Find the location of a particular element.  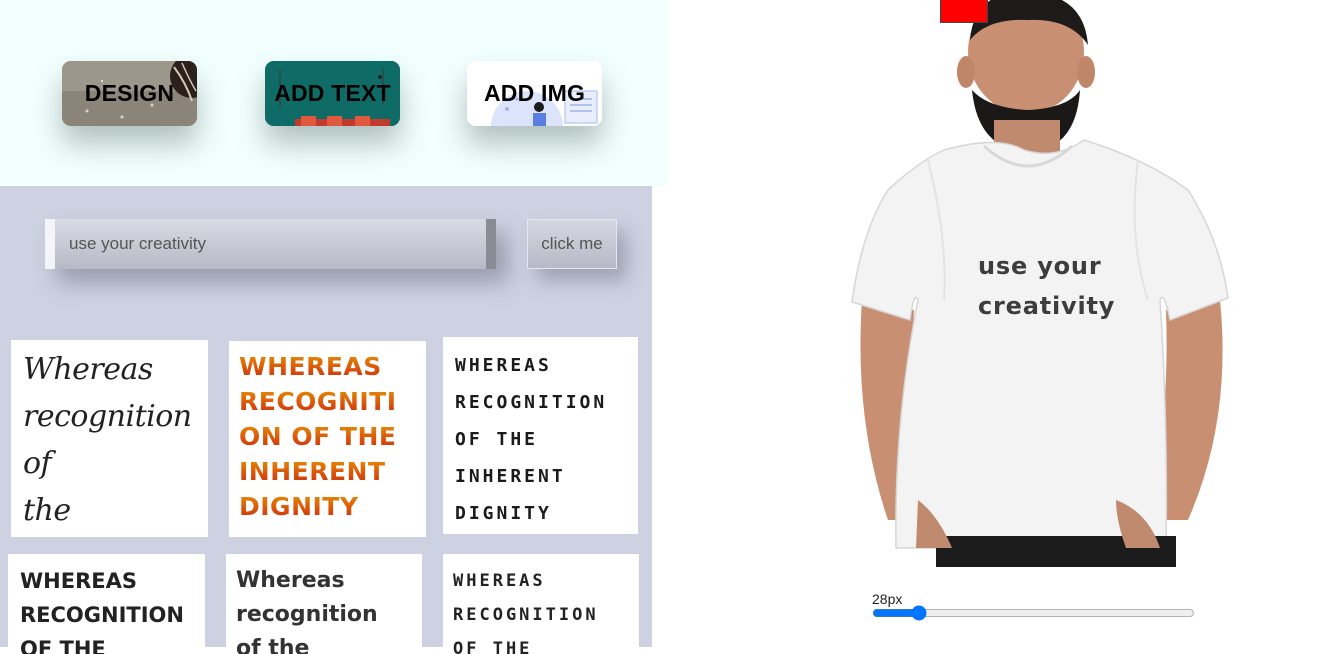

add-text-button: ADD TEXT is located at coordinates (332, 93).